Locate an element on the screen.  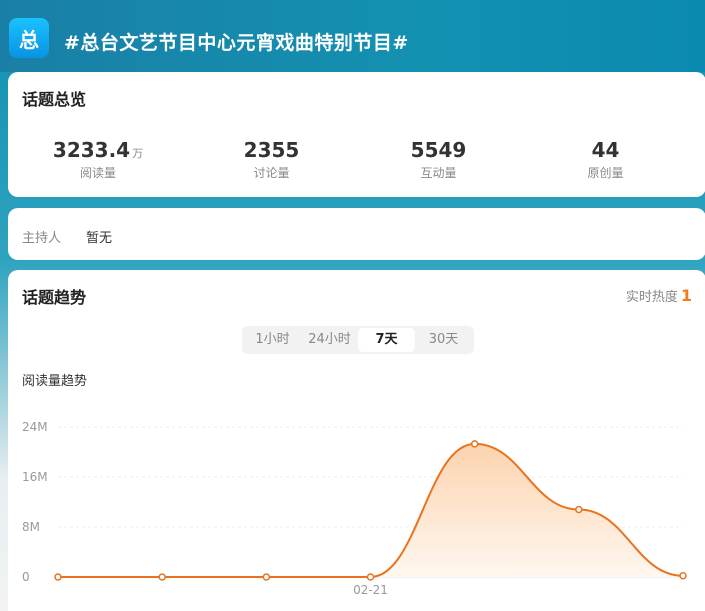
x-tick-label: 02-21 is located at coordinates (370, 590).